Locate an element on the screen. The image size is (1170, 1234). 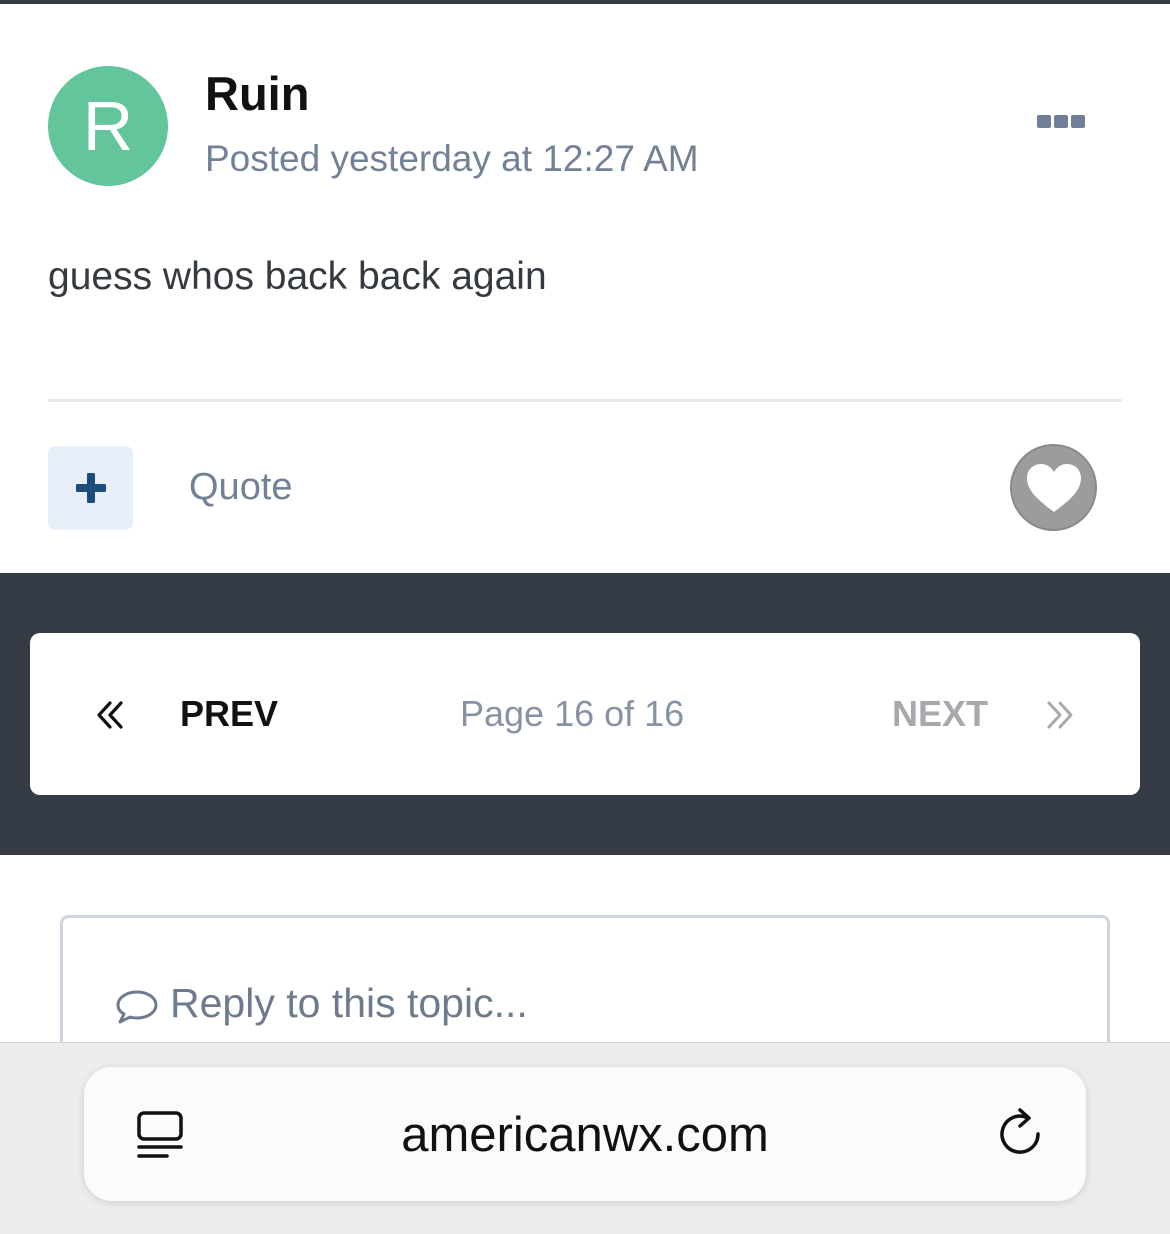
heart-icon is located at coordinates (1053, 487).